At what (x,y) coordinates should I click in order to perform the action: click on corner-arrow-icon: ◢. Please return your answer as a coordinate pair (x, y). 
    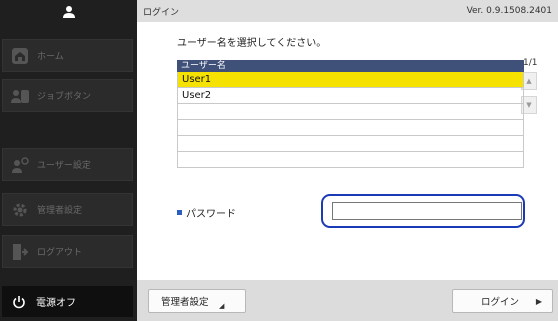
    Looking at the image, I should click on (222, 306).